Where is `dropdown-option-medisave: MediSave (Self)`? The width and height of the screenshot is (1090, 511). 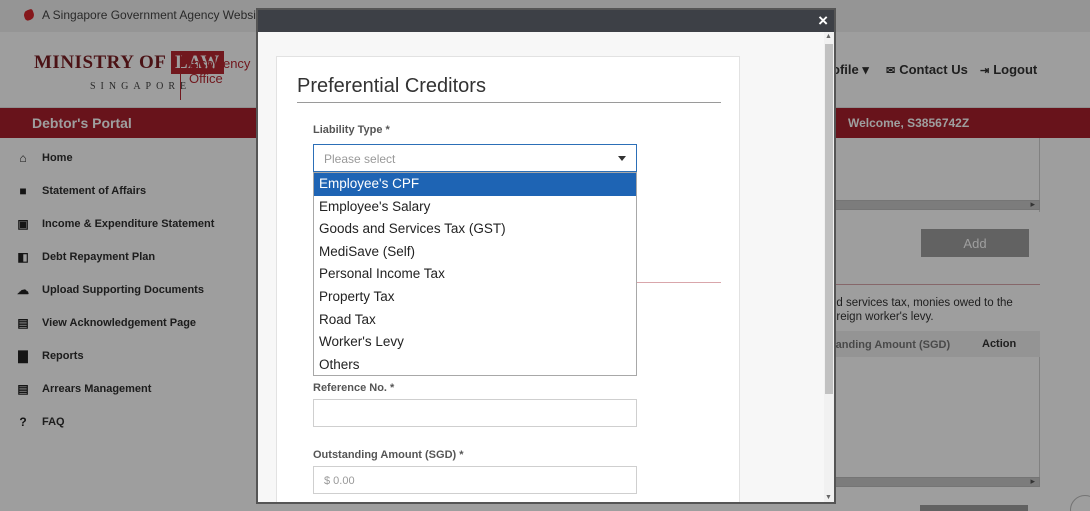 dropdown-option-medisave: MediSave (Self) is located at coordinates (475, 252).